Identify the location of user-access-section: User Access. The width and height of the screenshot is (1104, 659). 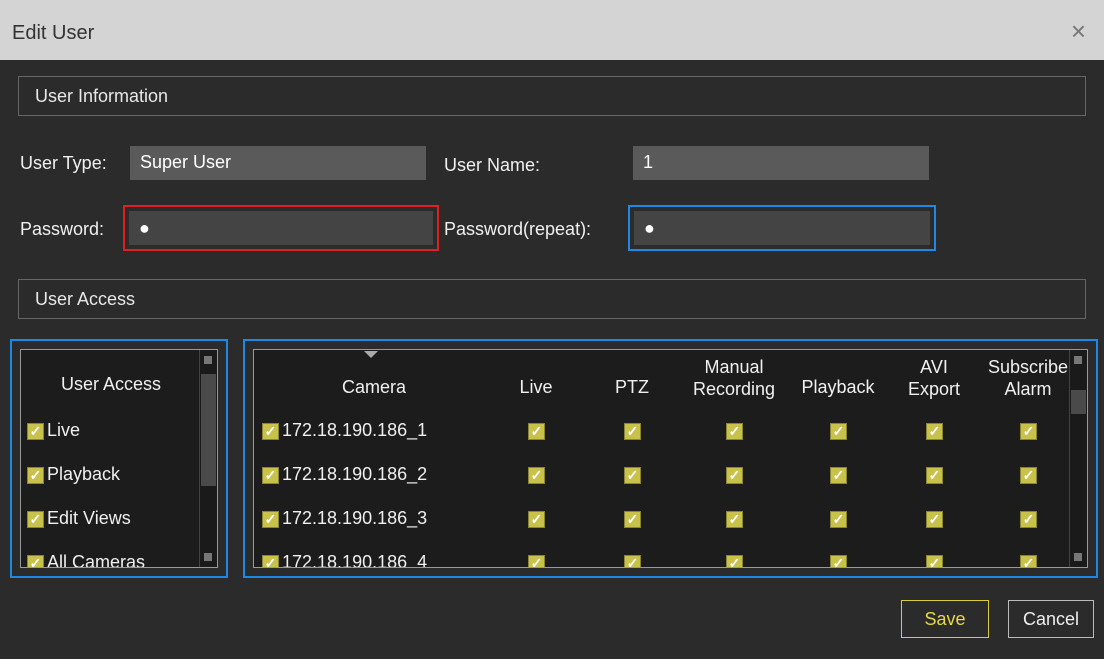
(552, 299).